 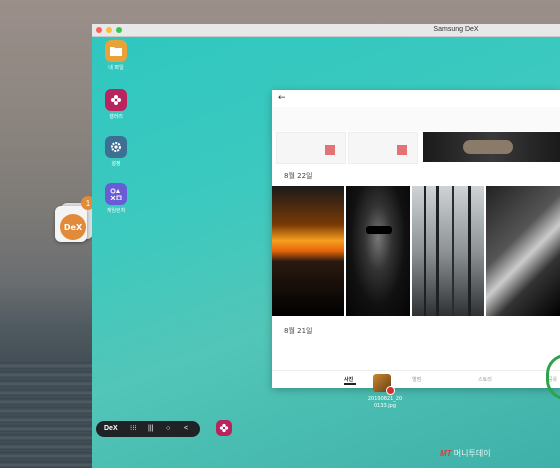 I want to click on tab-photos: 사진, so click(x=348, y=379).